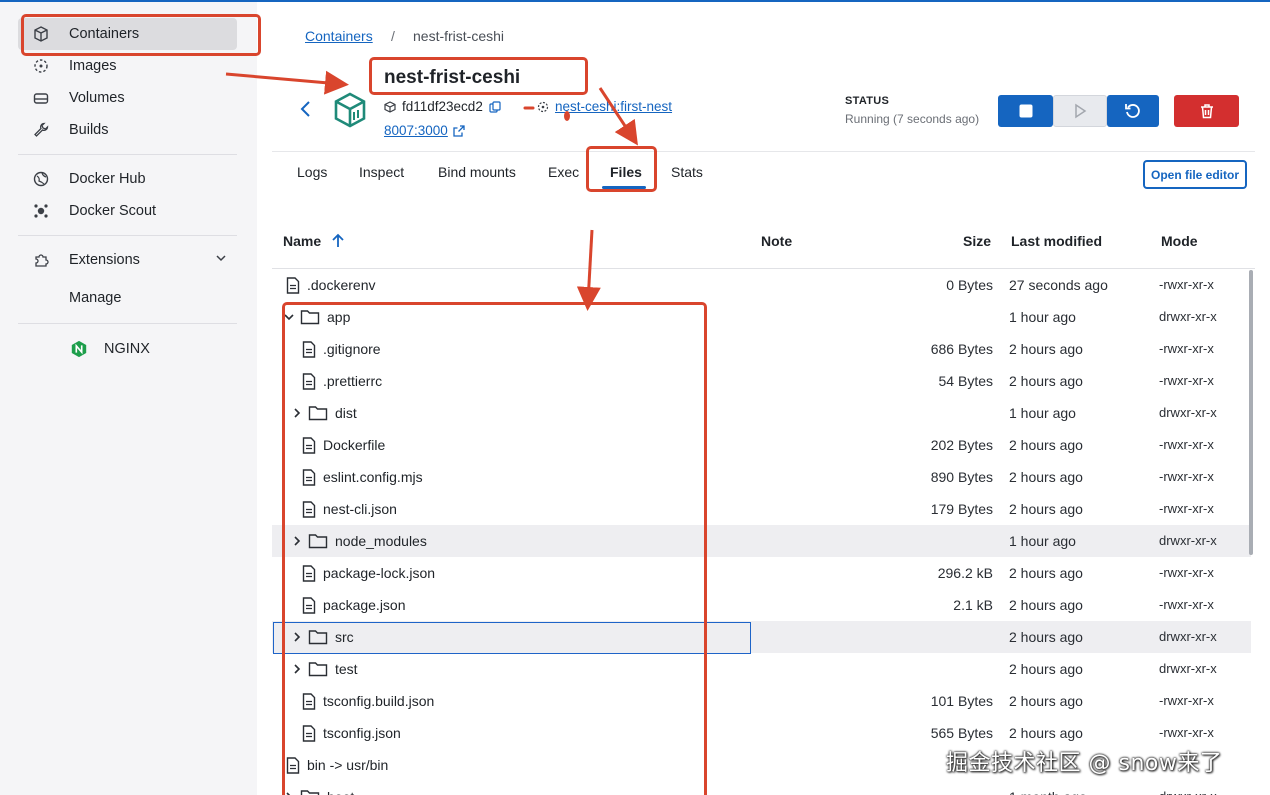  I want to click on column-header-note: Note, so click(776, 241).